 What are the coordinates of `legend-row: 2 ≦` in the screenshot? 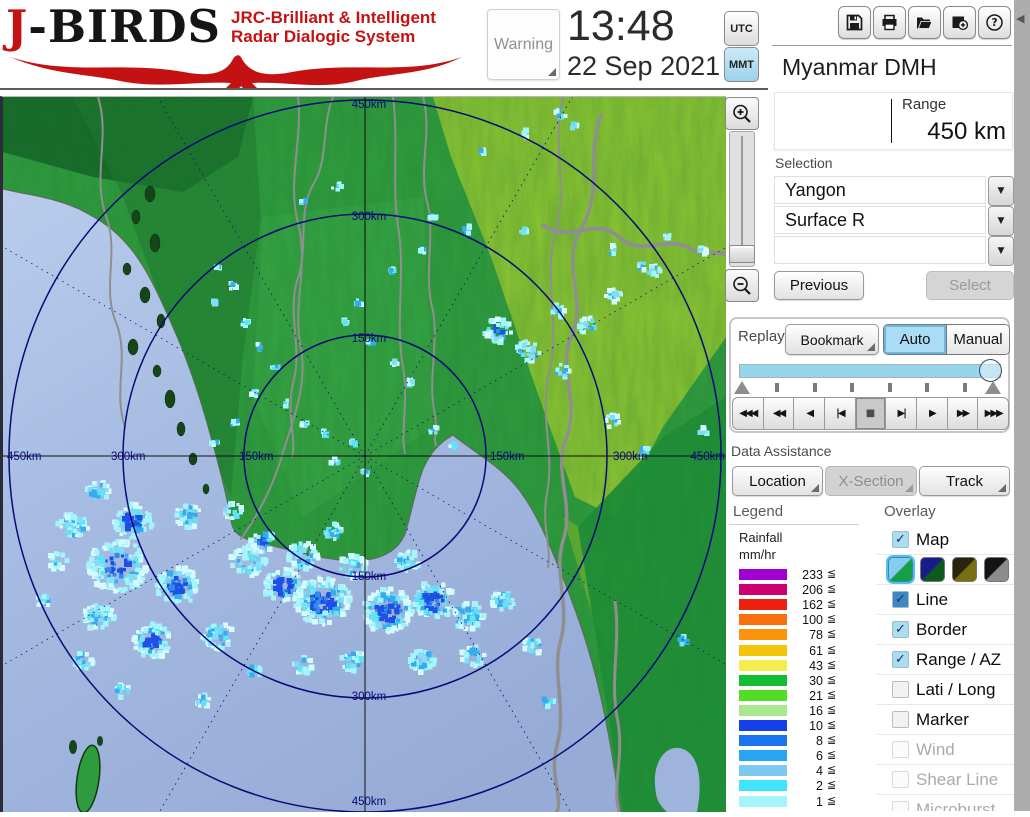 It's located at (795, 785).